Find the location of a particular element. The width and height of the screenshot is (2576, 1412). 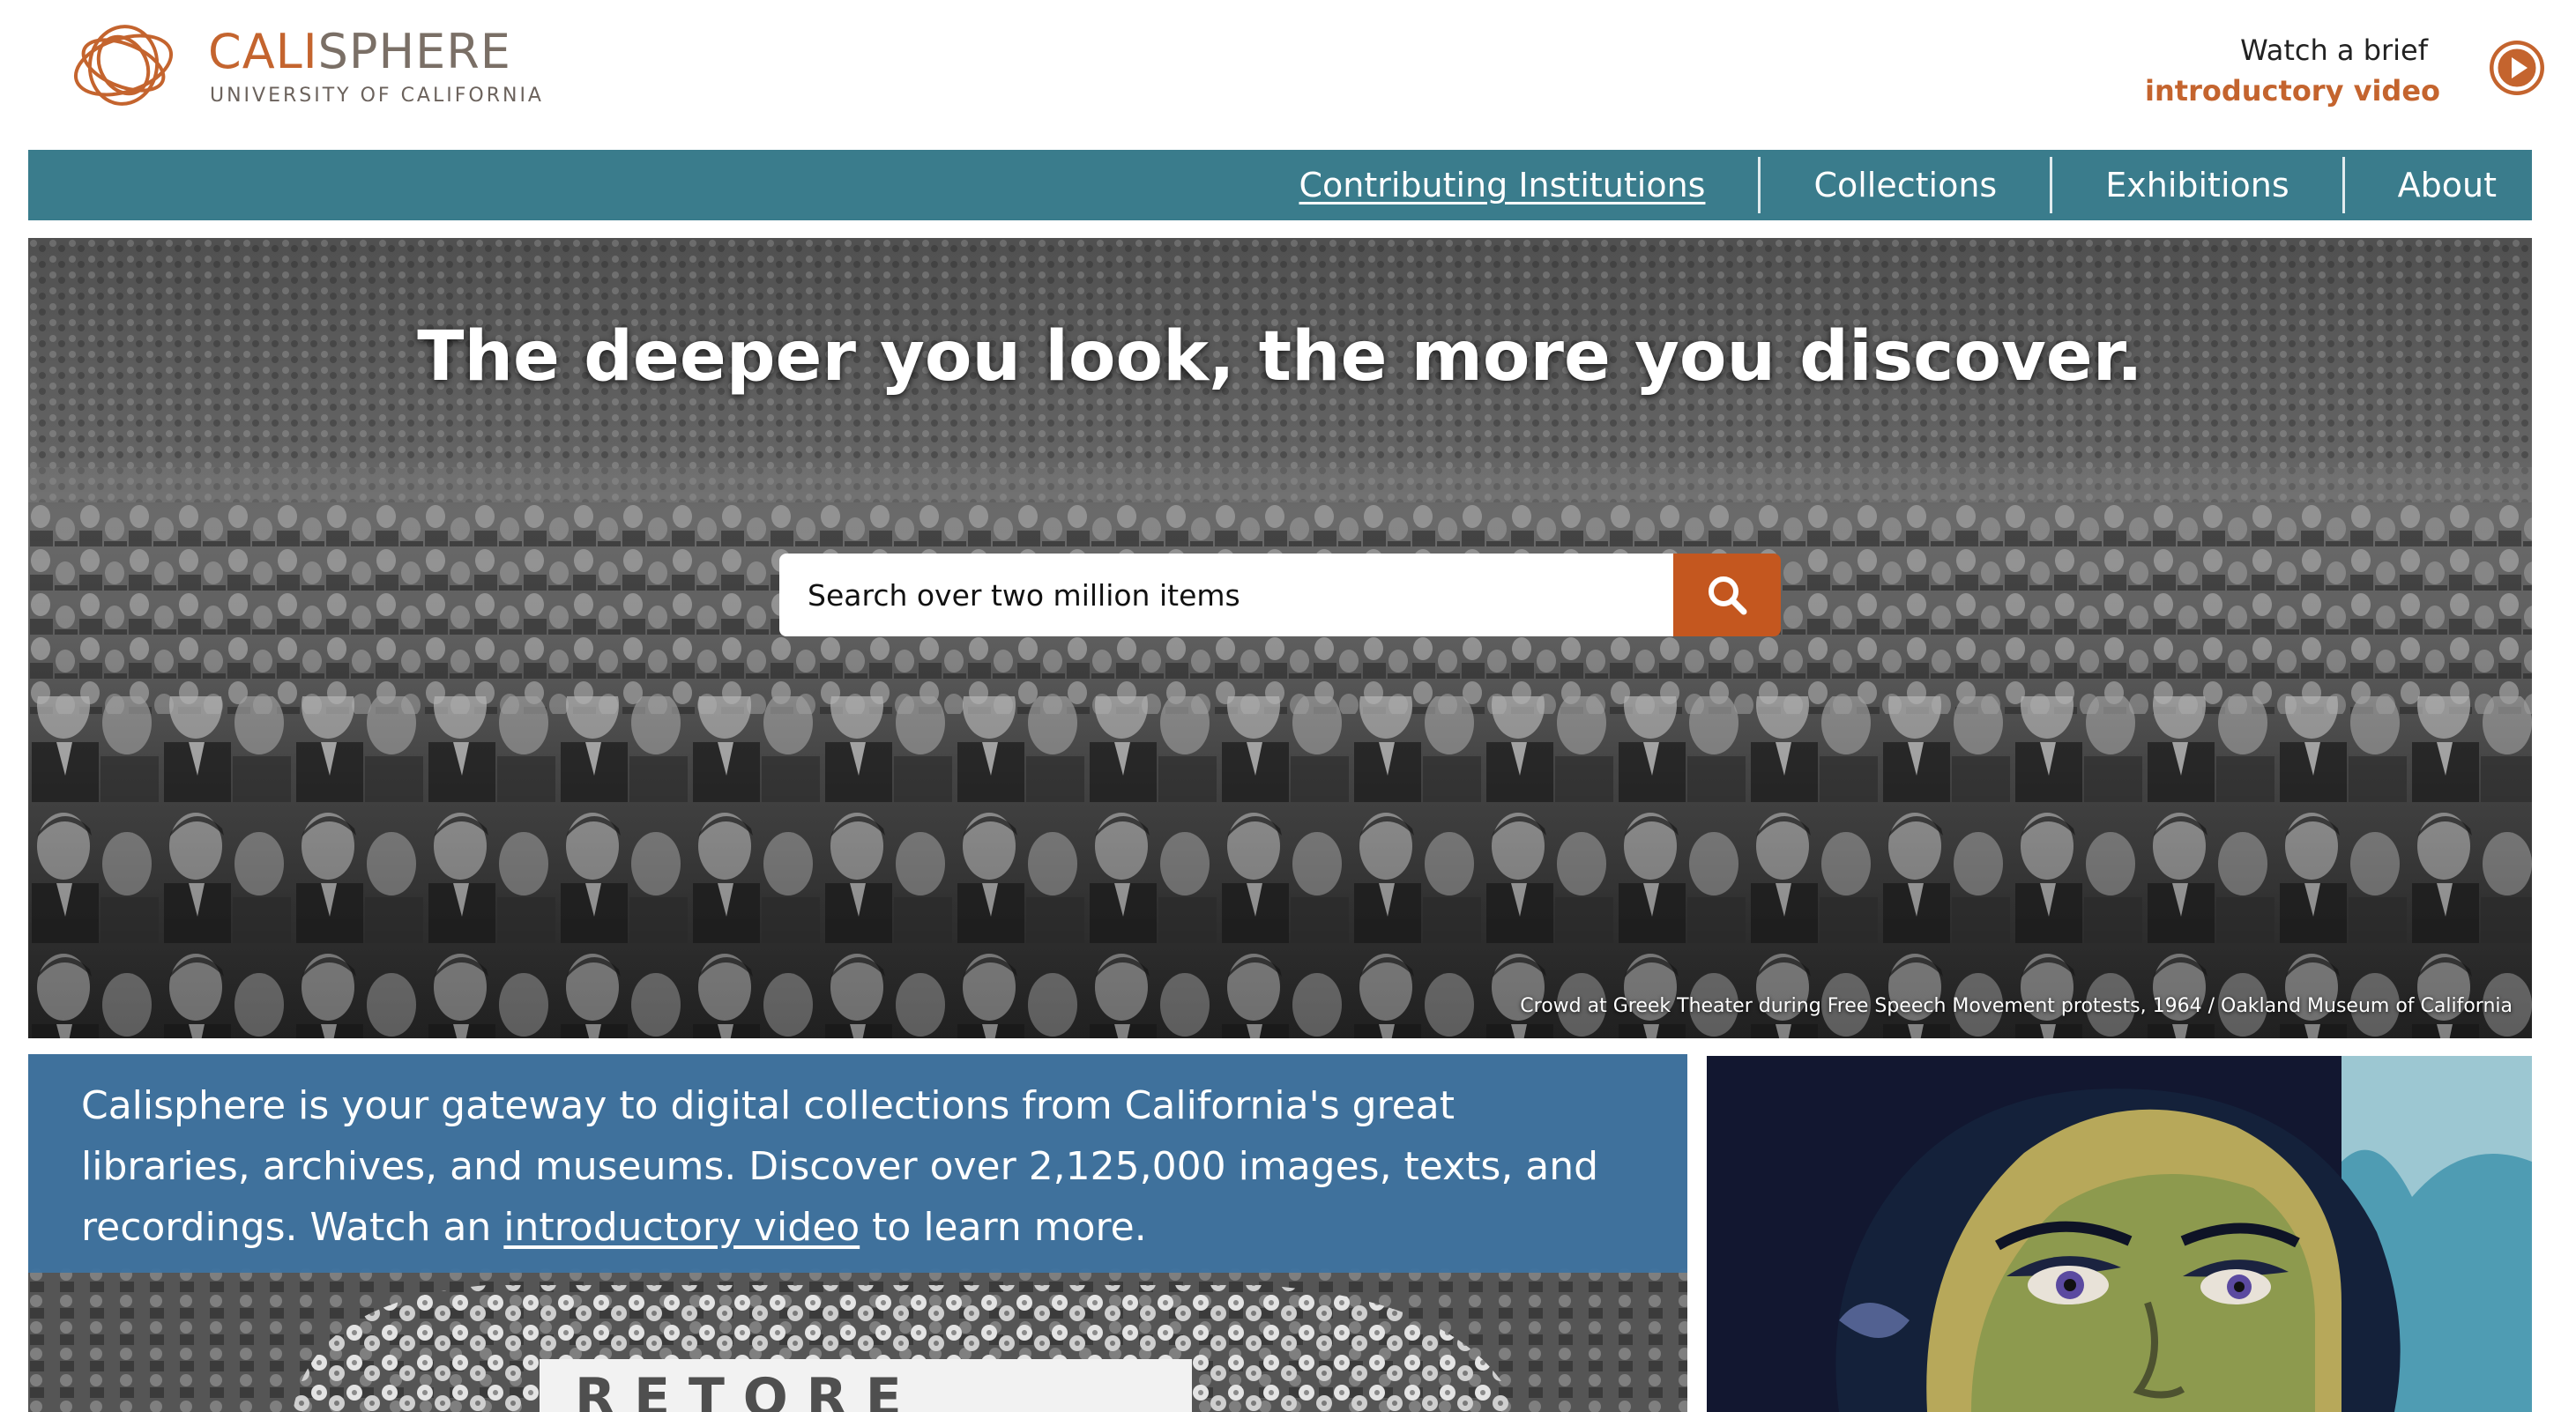

search-icon is located at coordinates (1728, 596).